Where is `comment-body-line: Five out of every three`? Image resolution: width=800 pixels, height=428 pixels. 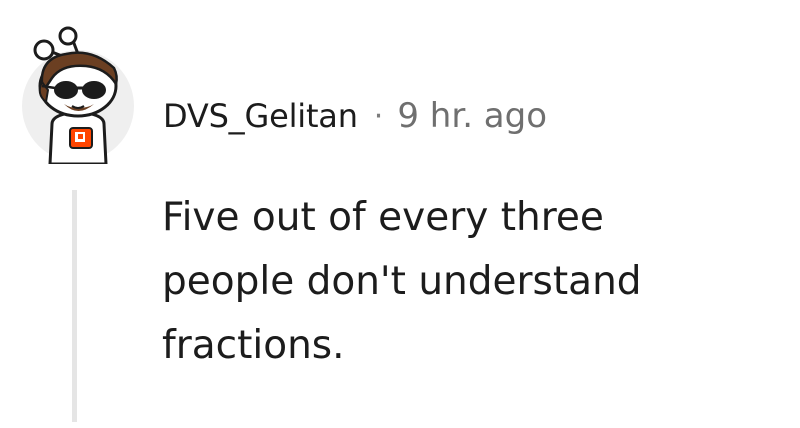
comment-body-line: Five out of every three is located at coordinates (383, 217).